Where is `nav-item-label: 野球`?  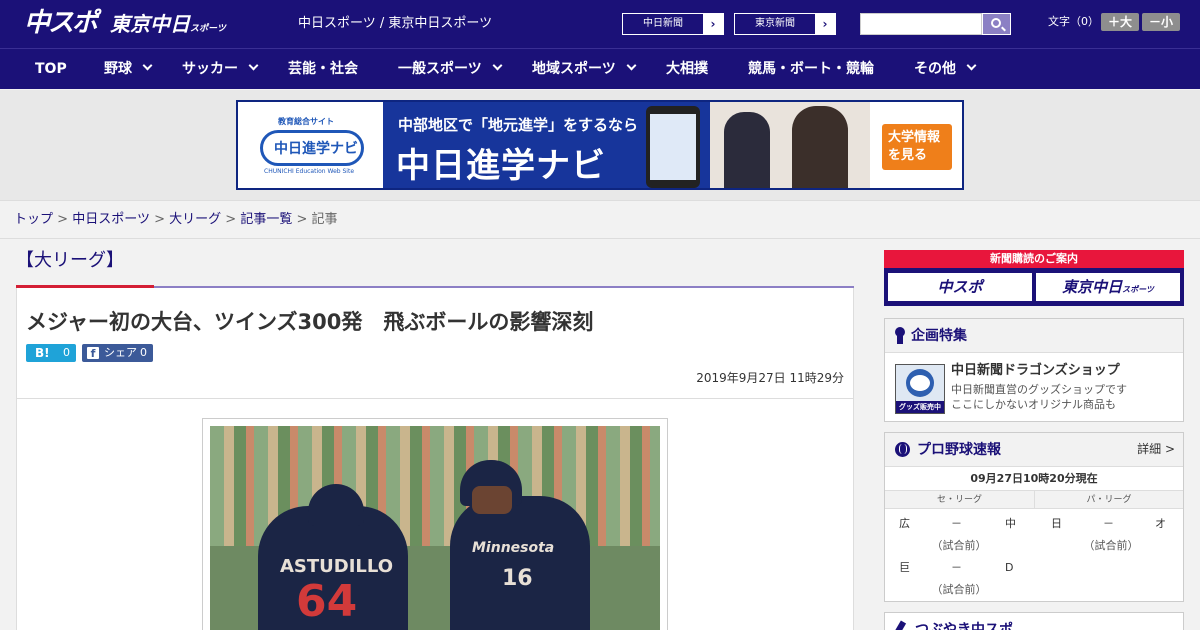
nav-item-label: 野球 is located at coordinates (118, 69).